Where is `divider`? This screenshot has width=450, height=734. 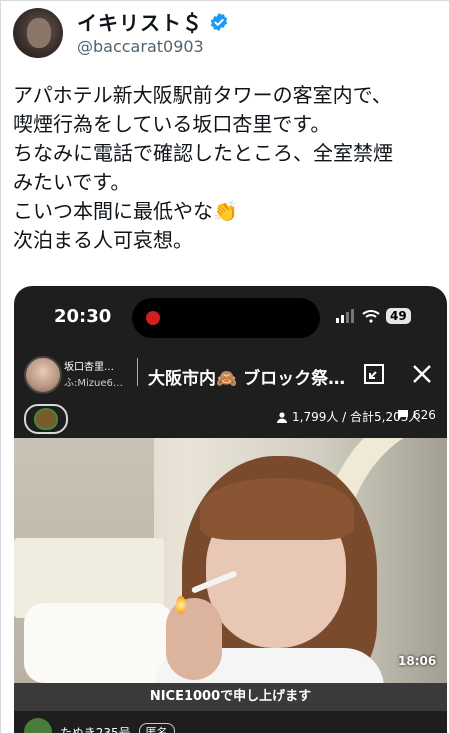 divider is located at coordinates (137, 372).